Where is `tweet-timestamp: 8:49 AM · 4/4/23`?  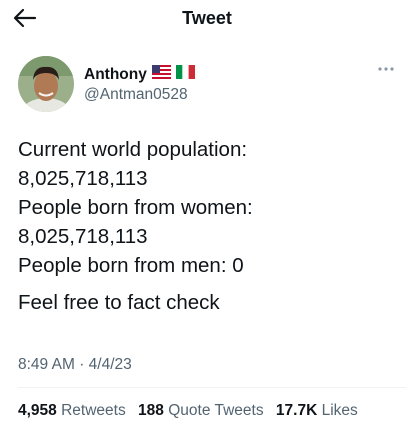
tweet-timestamp: 8:49 AM · 4/4/23 is located at coordinates (75, 365).